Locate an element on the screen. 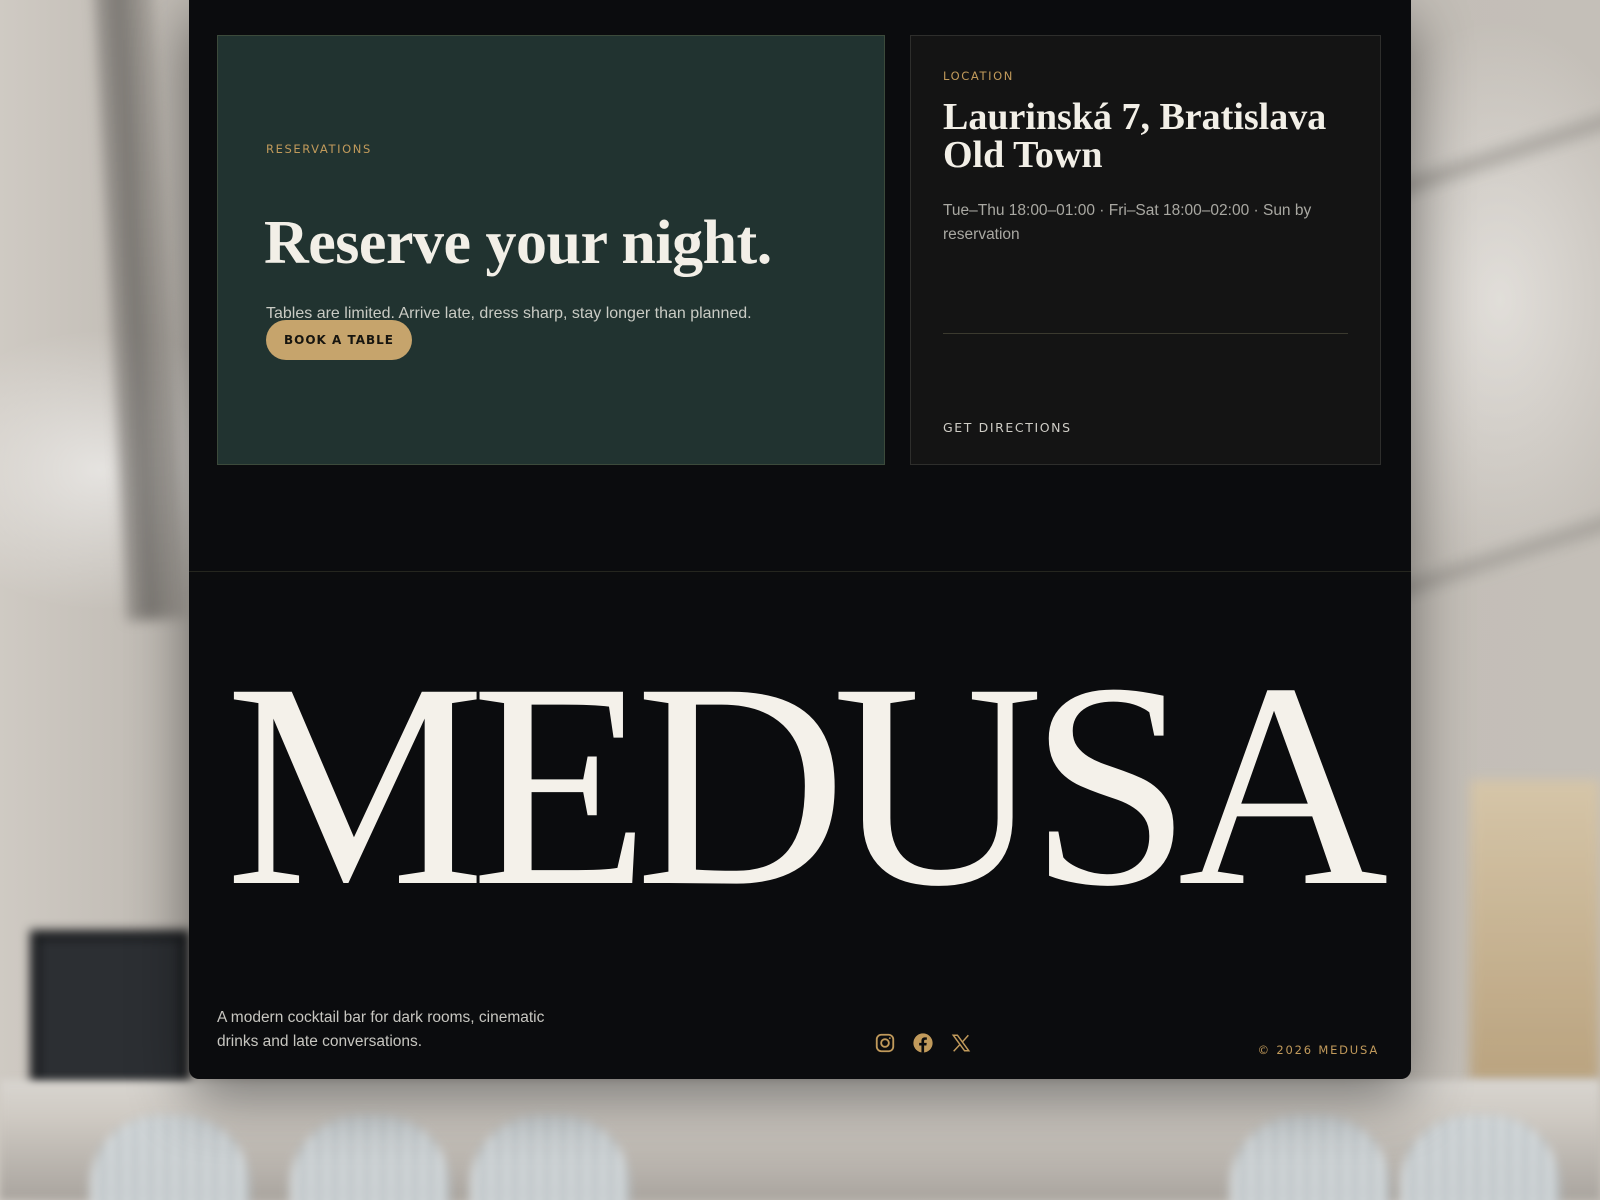  address-line-2: Old Town is located at coordinates (1023, 155).